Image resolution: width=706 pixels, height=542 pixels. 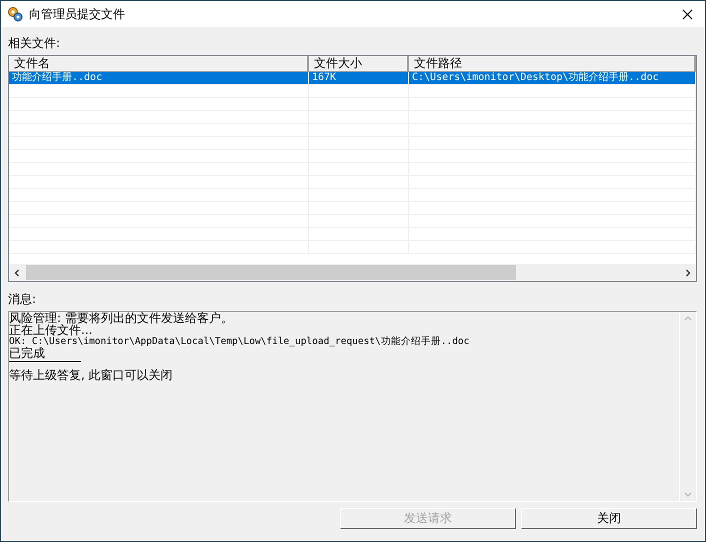 What do you see at coordinates (609, 518) in the screenshot?
I see `dialog-button: 关闭` at bounding box center [609, 518].